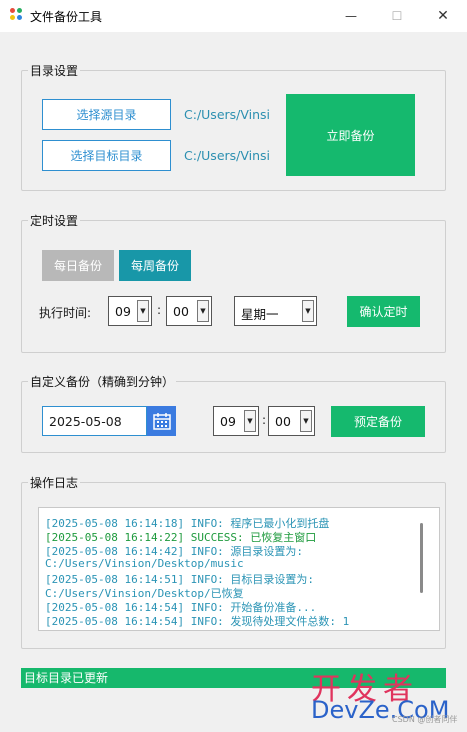 The height and width of the screenshot is (732, 467). Describe the element at coordinates (155, 265) in the screenshot. I see `weekly-backup-button: 每周备份` at that location.